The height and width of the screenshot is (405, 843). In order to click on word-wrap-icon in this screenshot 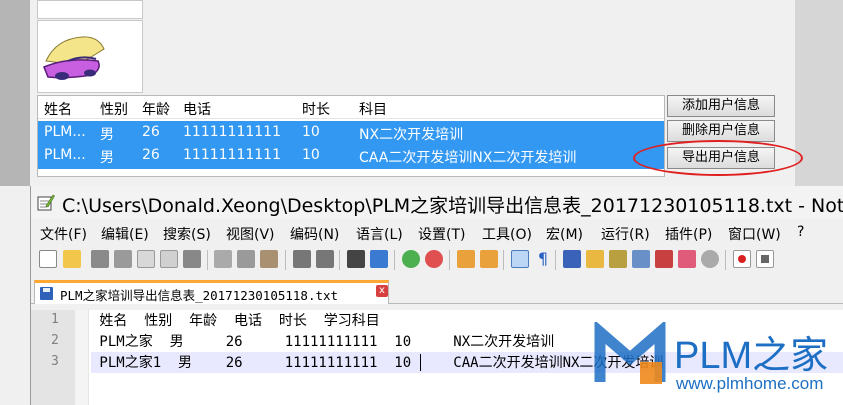, I will do `click(520, 259)`.